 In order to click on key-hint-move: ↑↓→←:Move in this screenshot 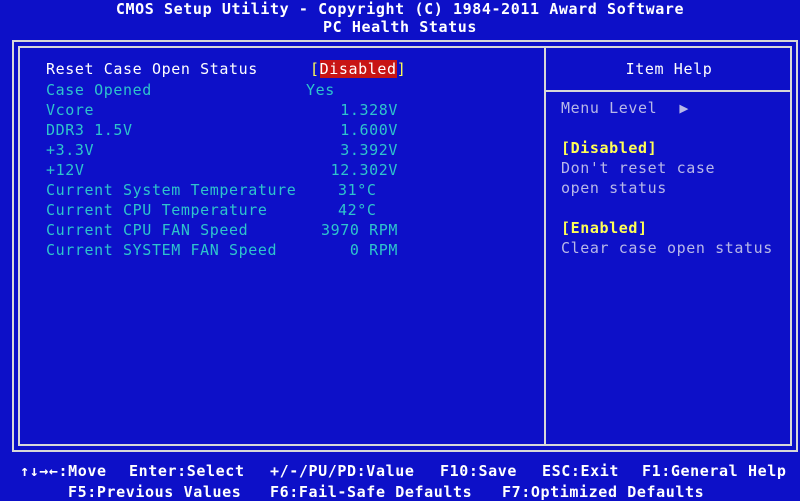, I will do `click(63, 471)`.